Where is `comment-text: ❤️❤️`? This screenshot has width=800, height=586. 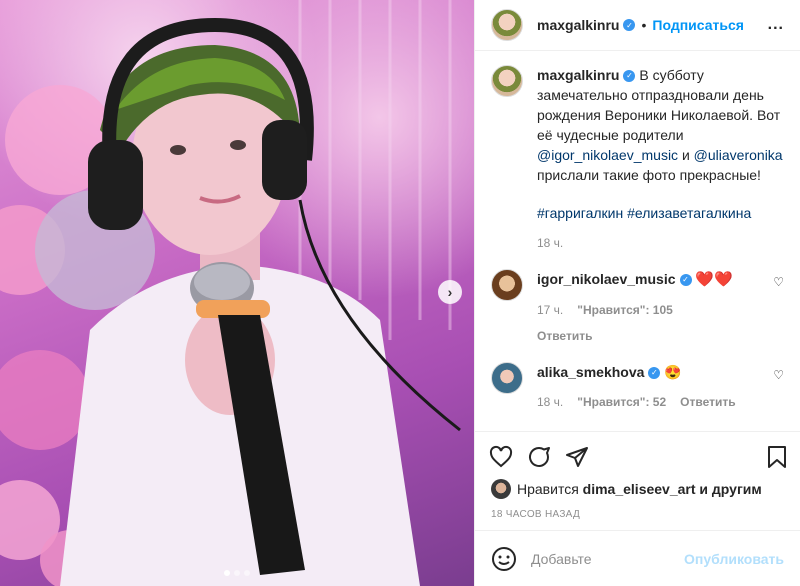
comment-text: ❤️❤️ is located at coordinates (714, 279).